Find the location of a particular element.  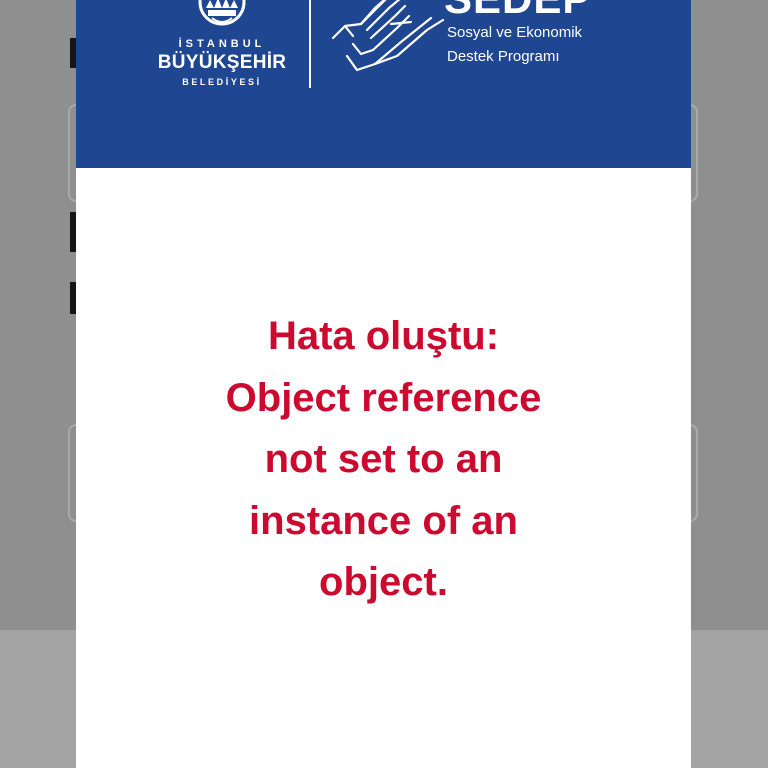

ibb-logo: İSTANBUL BÜYÜKŞEHİR BELEDİYESİ is located at coordinates (222, 47).